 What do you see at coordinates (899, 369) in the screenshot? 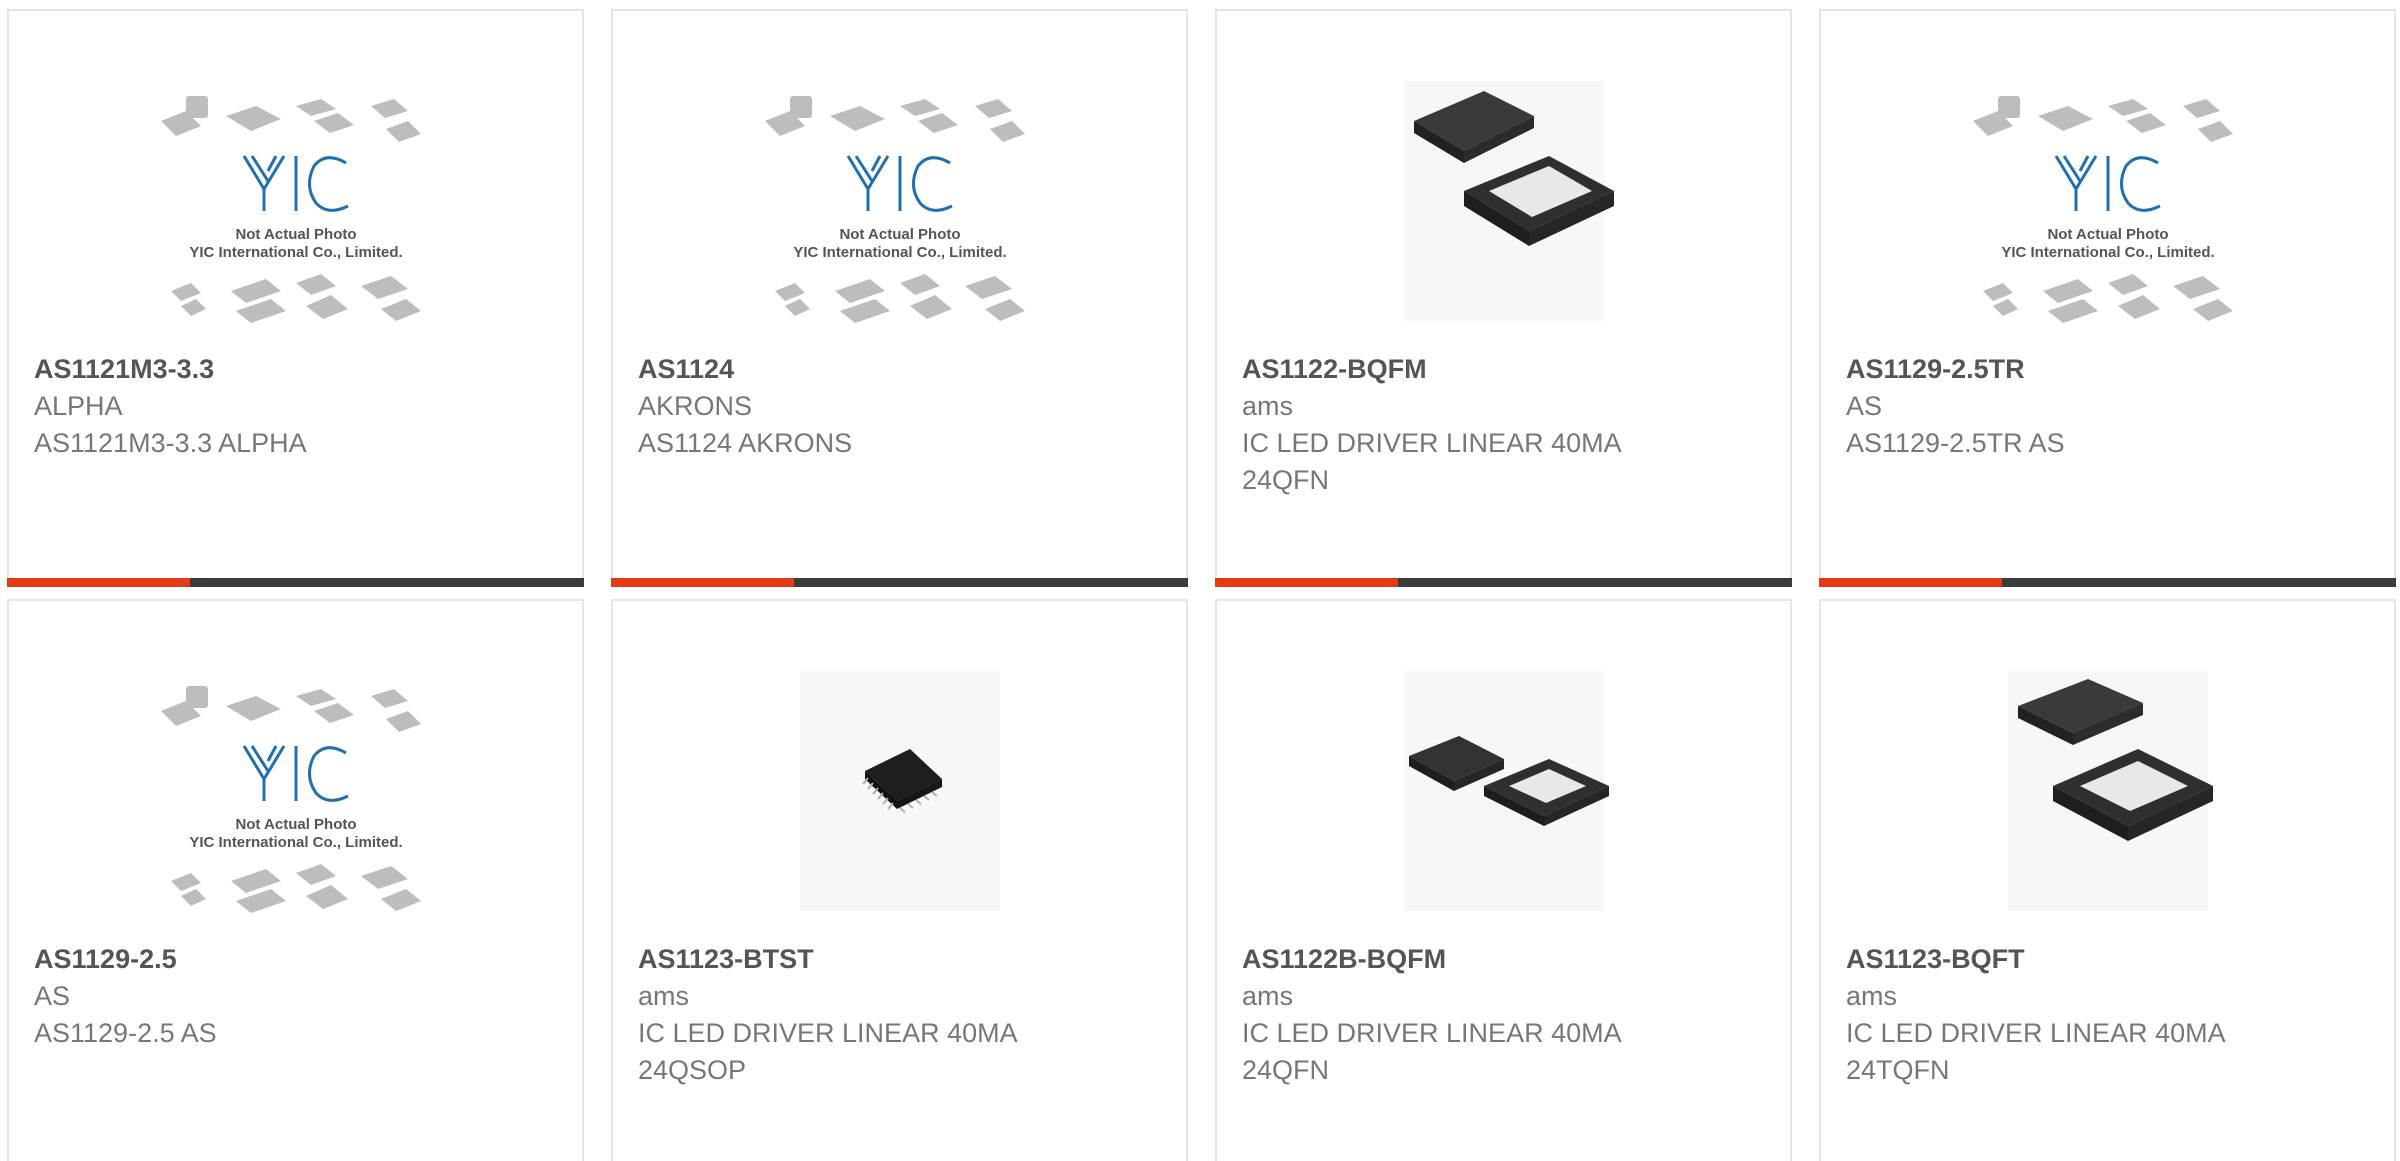
I see `part-number: AS1124` at bounding box center [899, 369].